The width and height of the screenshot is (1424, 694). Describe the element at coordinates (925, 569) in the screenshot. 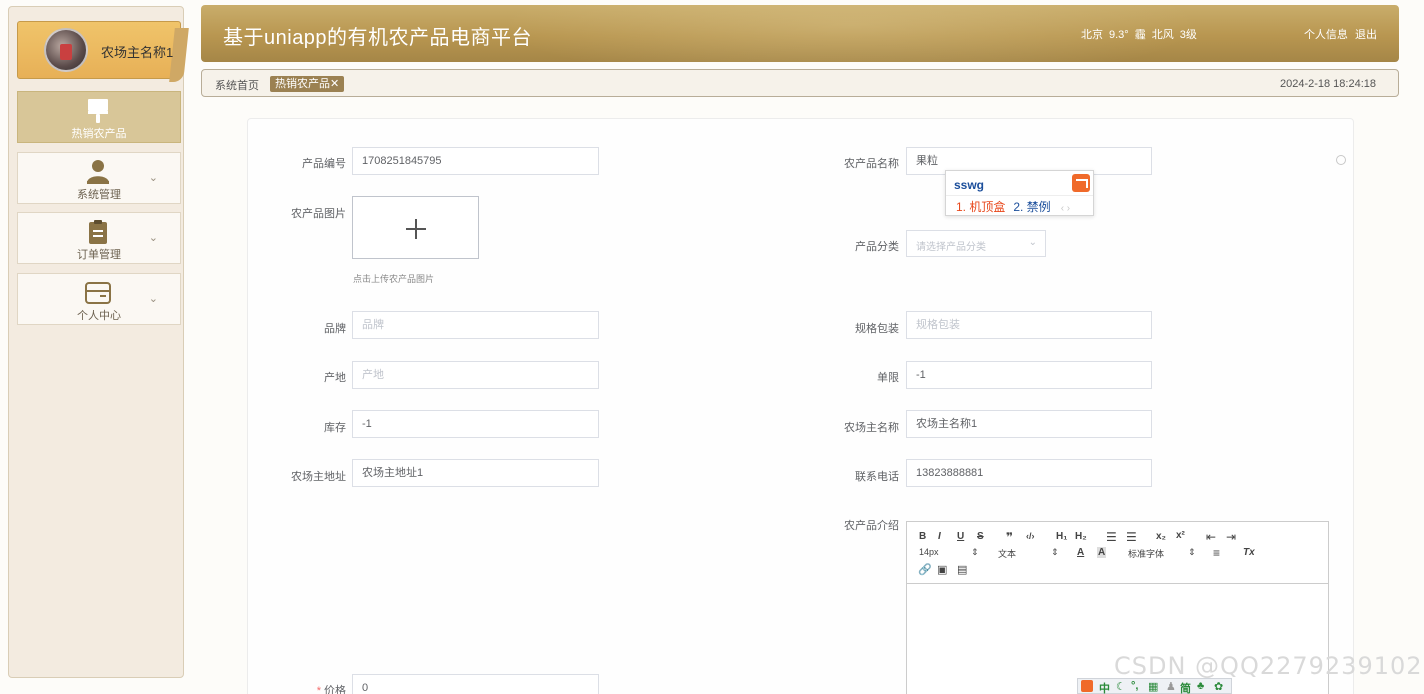

I see `link-icon: 🔗` at that location.